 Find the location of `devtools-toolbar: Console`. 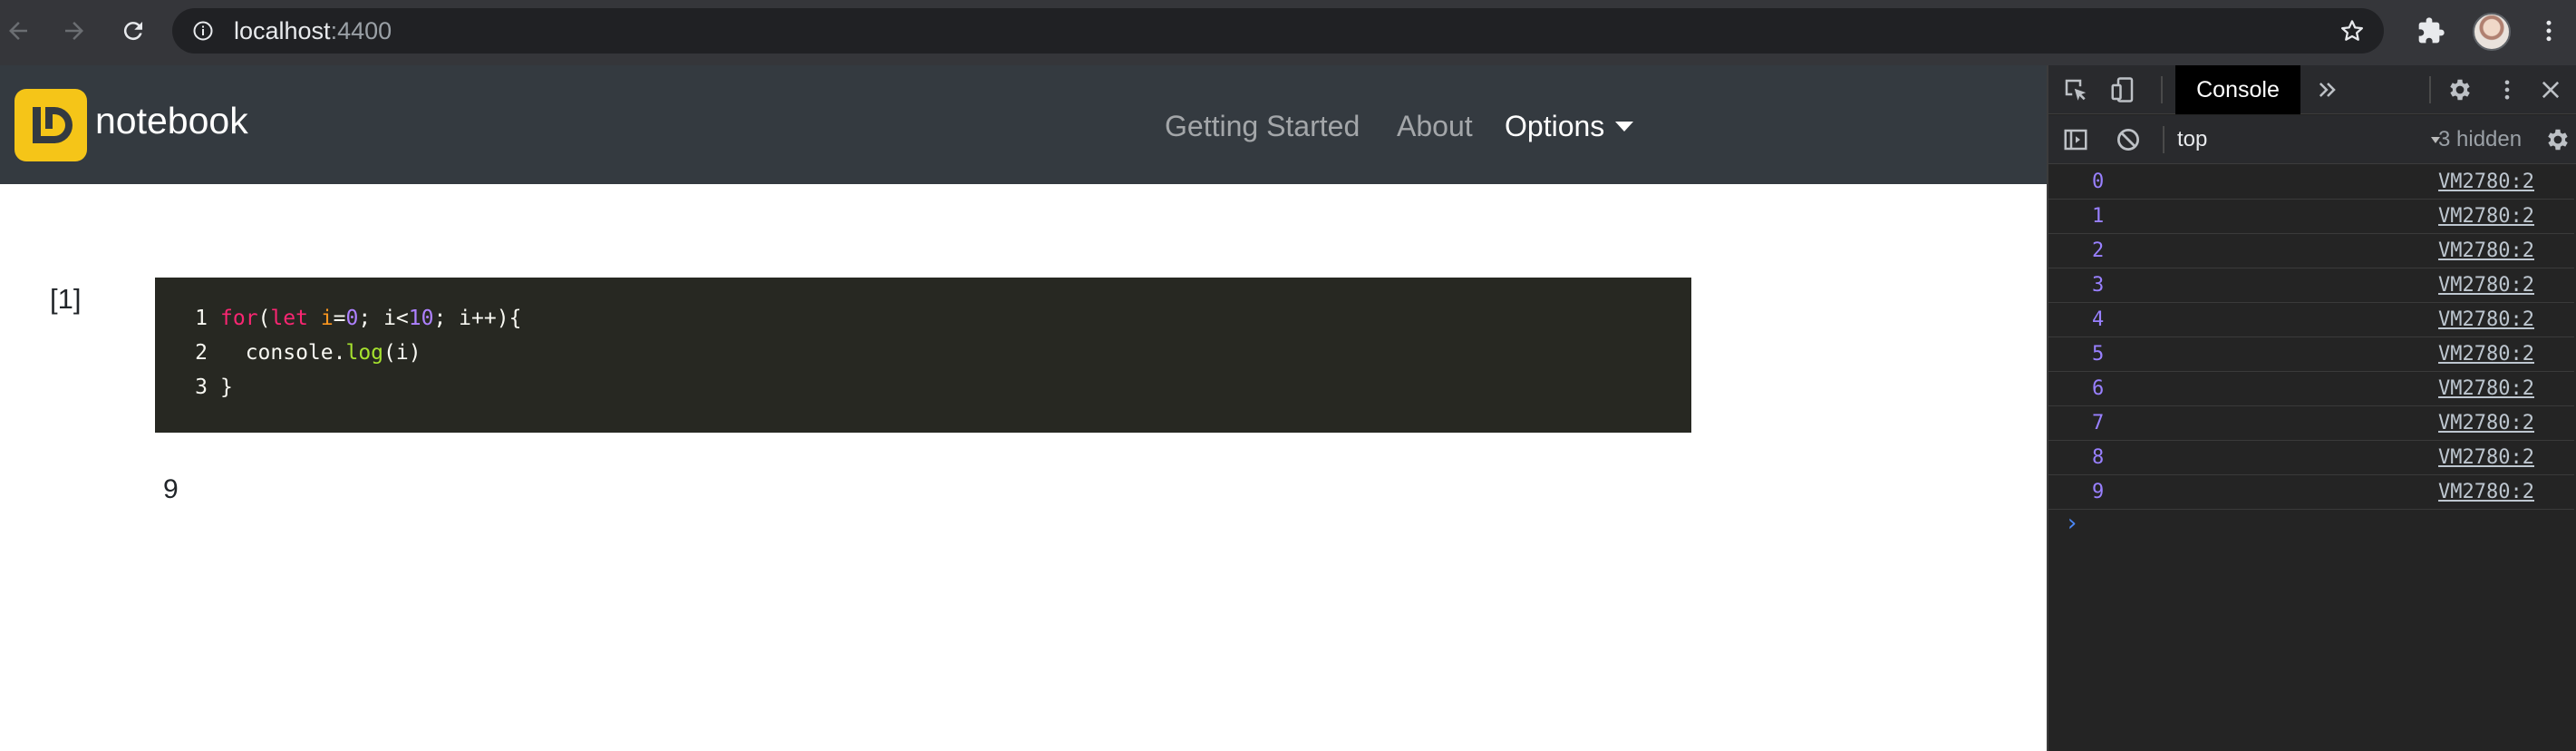

devtools-toolbar: Console is located at coordinates (2312, 89).